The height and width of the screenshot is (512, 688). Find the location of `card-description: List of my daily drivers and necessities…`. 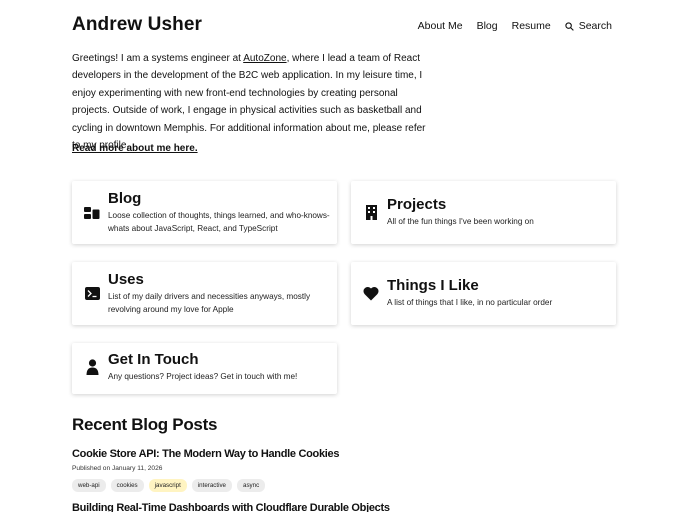

card-description: List of my daily drivers and necessities… is located at coordinates (209, 303).